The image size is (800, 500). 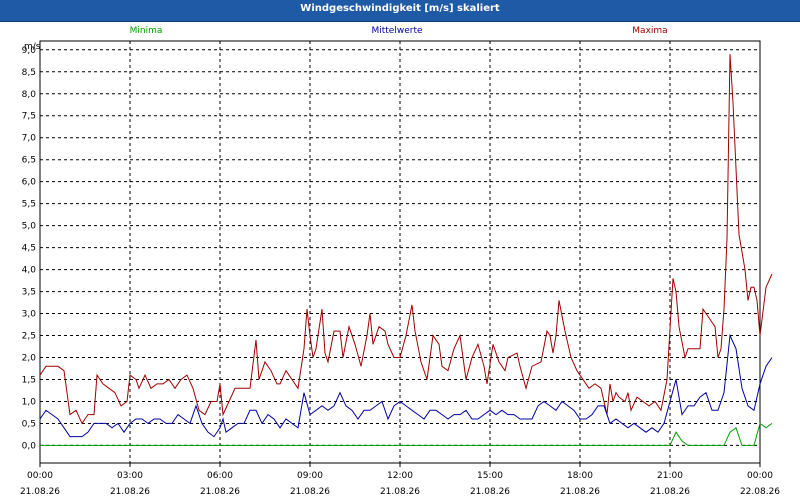 What do you see at coordinates (29, 139) in the screenshot?
I see `y-tick-label: 7,0` at bounding box center [29, 139].